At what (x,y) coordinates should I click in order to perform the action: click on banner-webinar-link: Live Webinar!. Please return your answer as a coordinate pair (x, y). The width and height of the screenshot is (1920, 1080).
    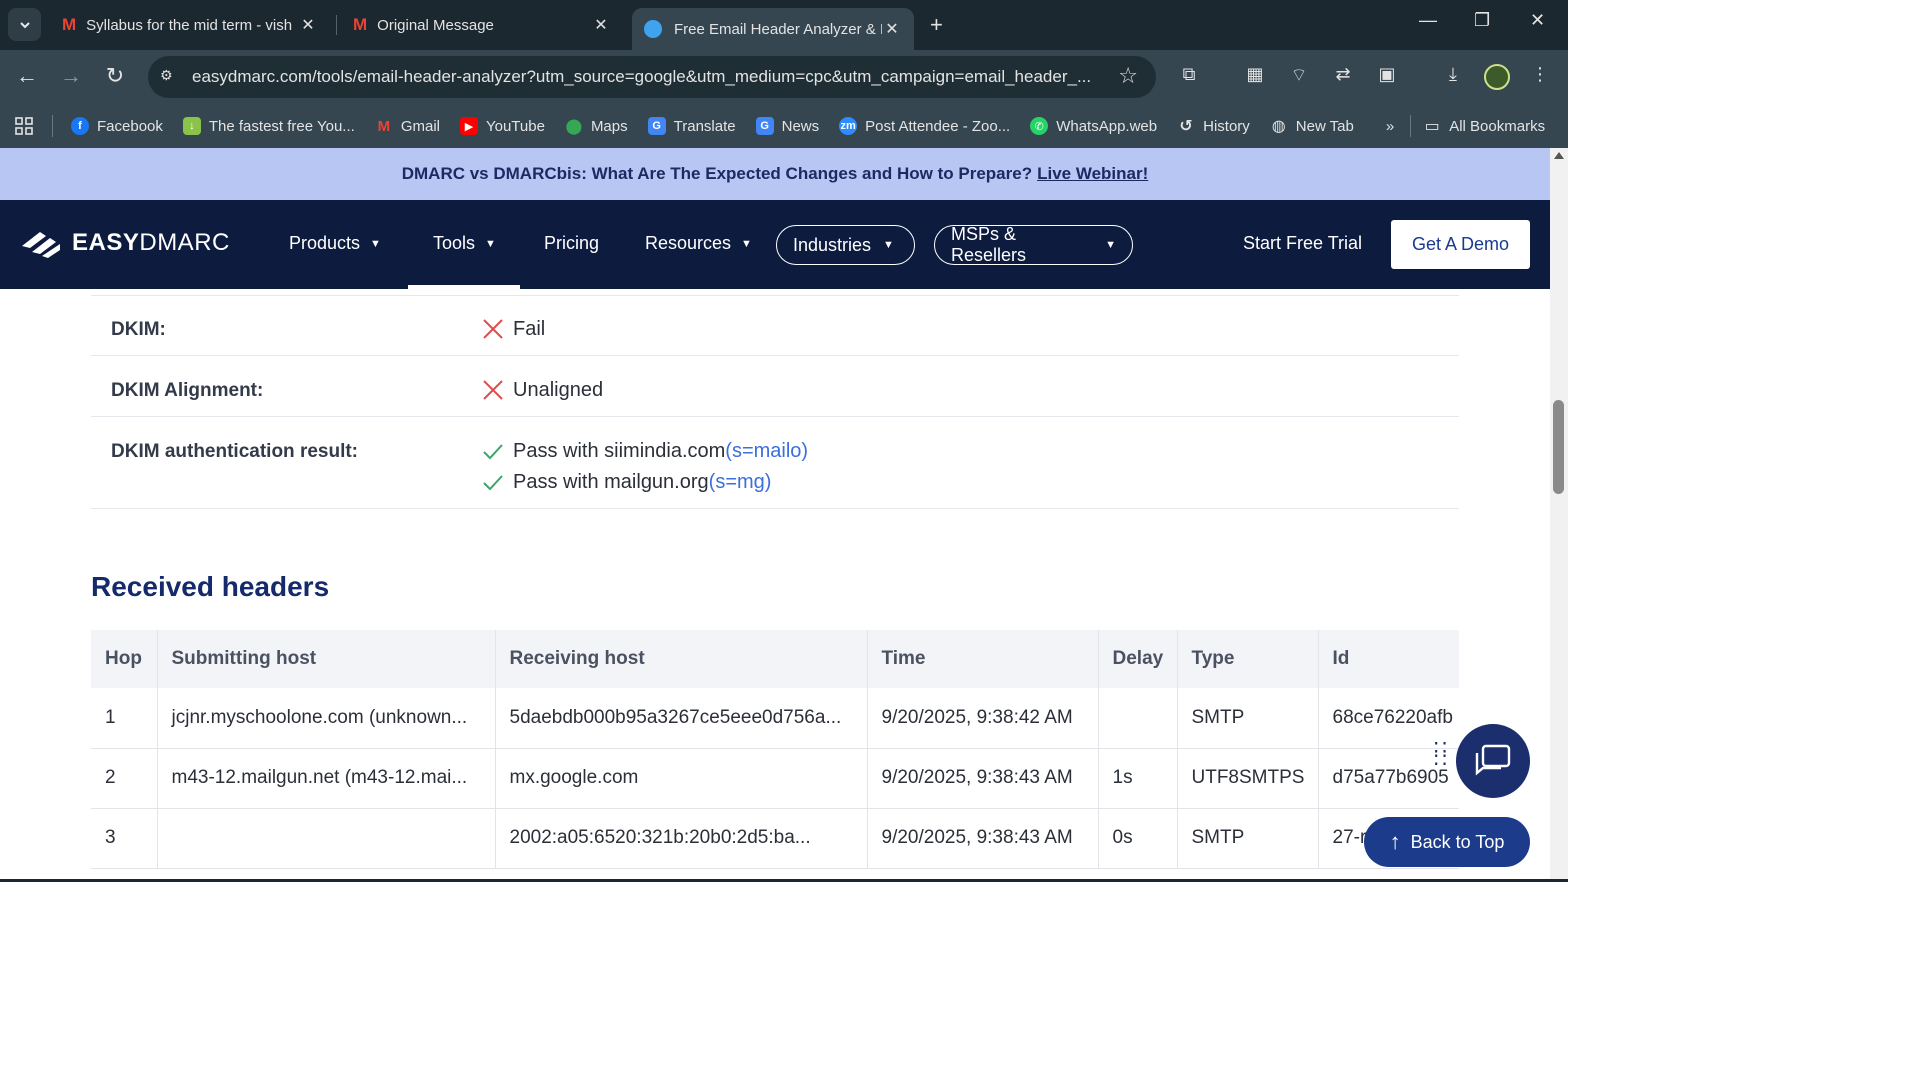
    Looking at the image, I should click on (1092, 174).